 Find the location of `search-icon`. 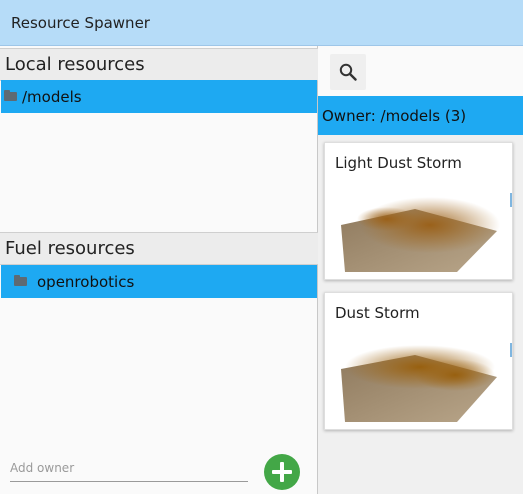

search-icon is located at coordinates (348, 72).